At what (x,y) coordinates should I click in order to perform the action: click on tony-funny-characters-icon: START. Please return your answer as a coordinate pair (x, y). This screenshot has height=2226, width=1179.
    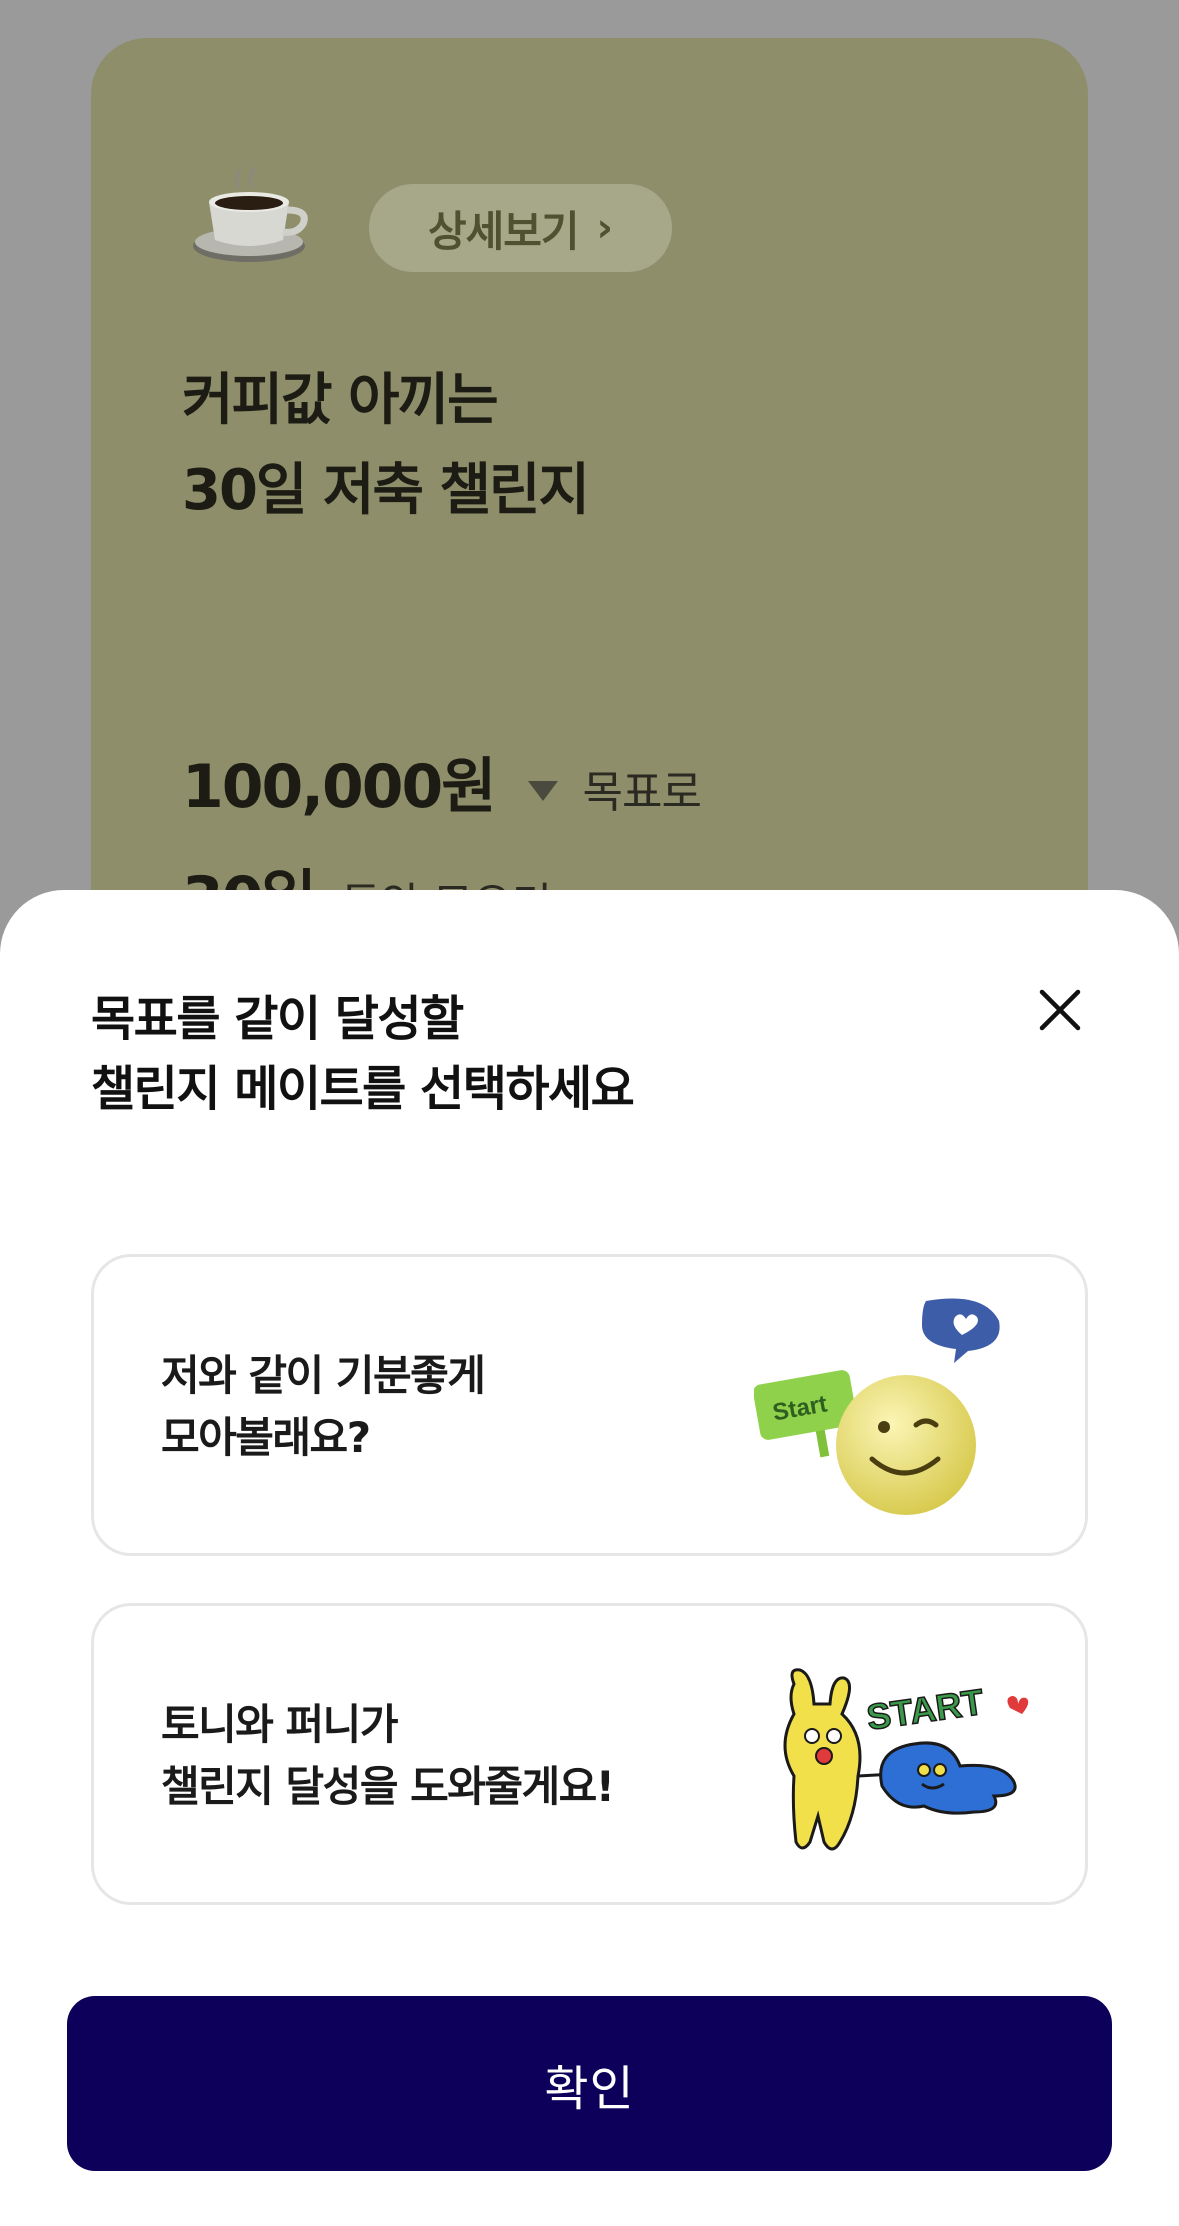
    Looking at the image, I should click on (904, 1766).